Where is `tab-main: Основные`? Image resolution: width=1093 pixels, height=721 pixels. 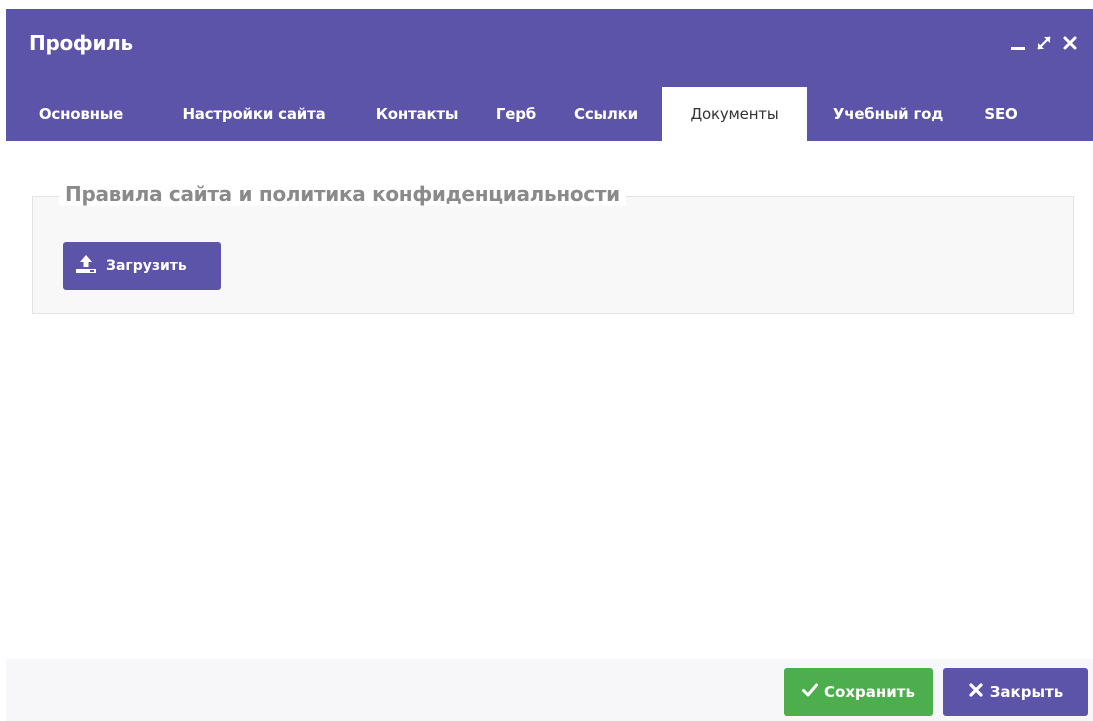 tab-main: Основные is located at coordinates (81, 114).